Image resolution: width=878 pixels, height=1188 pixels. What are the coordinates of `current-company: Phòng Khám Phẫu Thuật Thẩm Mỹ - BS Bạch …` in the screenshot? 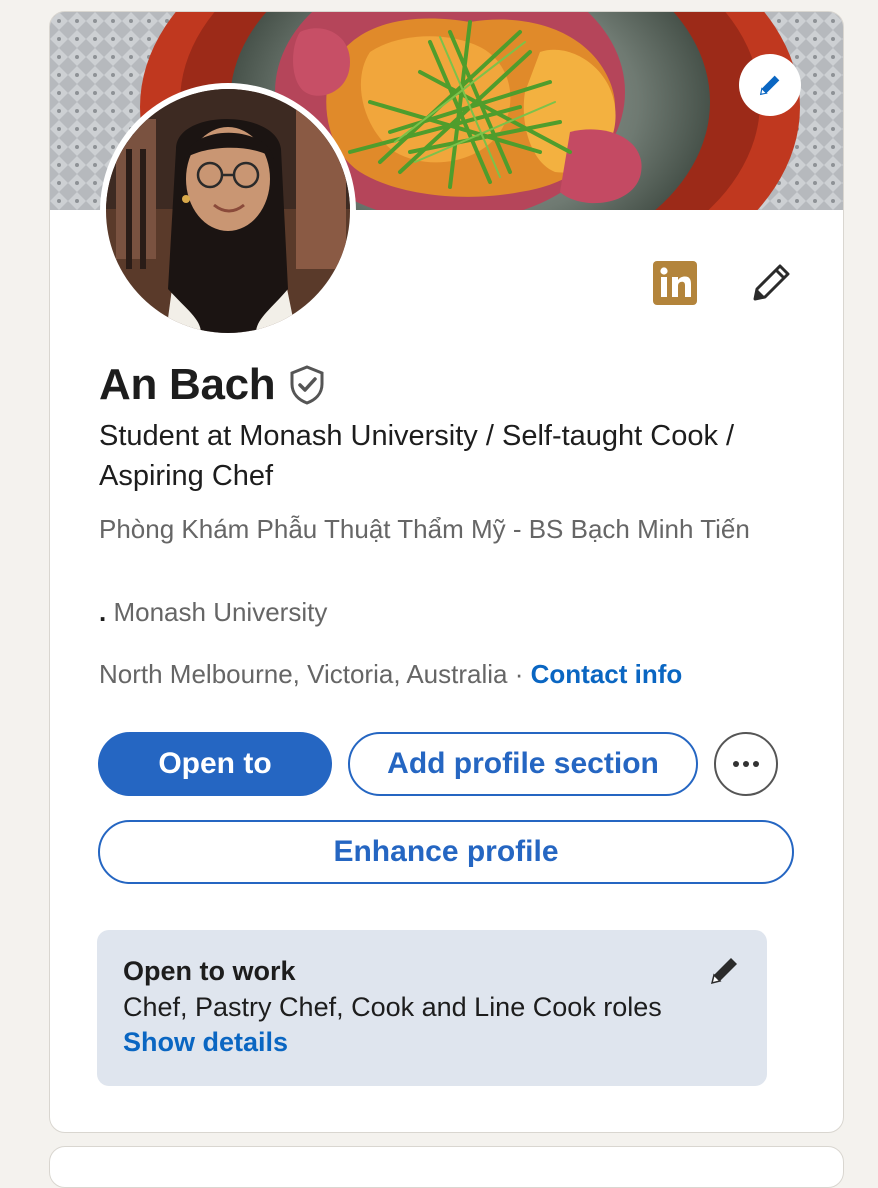 It's located at (439, 529).